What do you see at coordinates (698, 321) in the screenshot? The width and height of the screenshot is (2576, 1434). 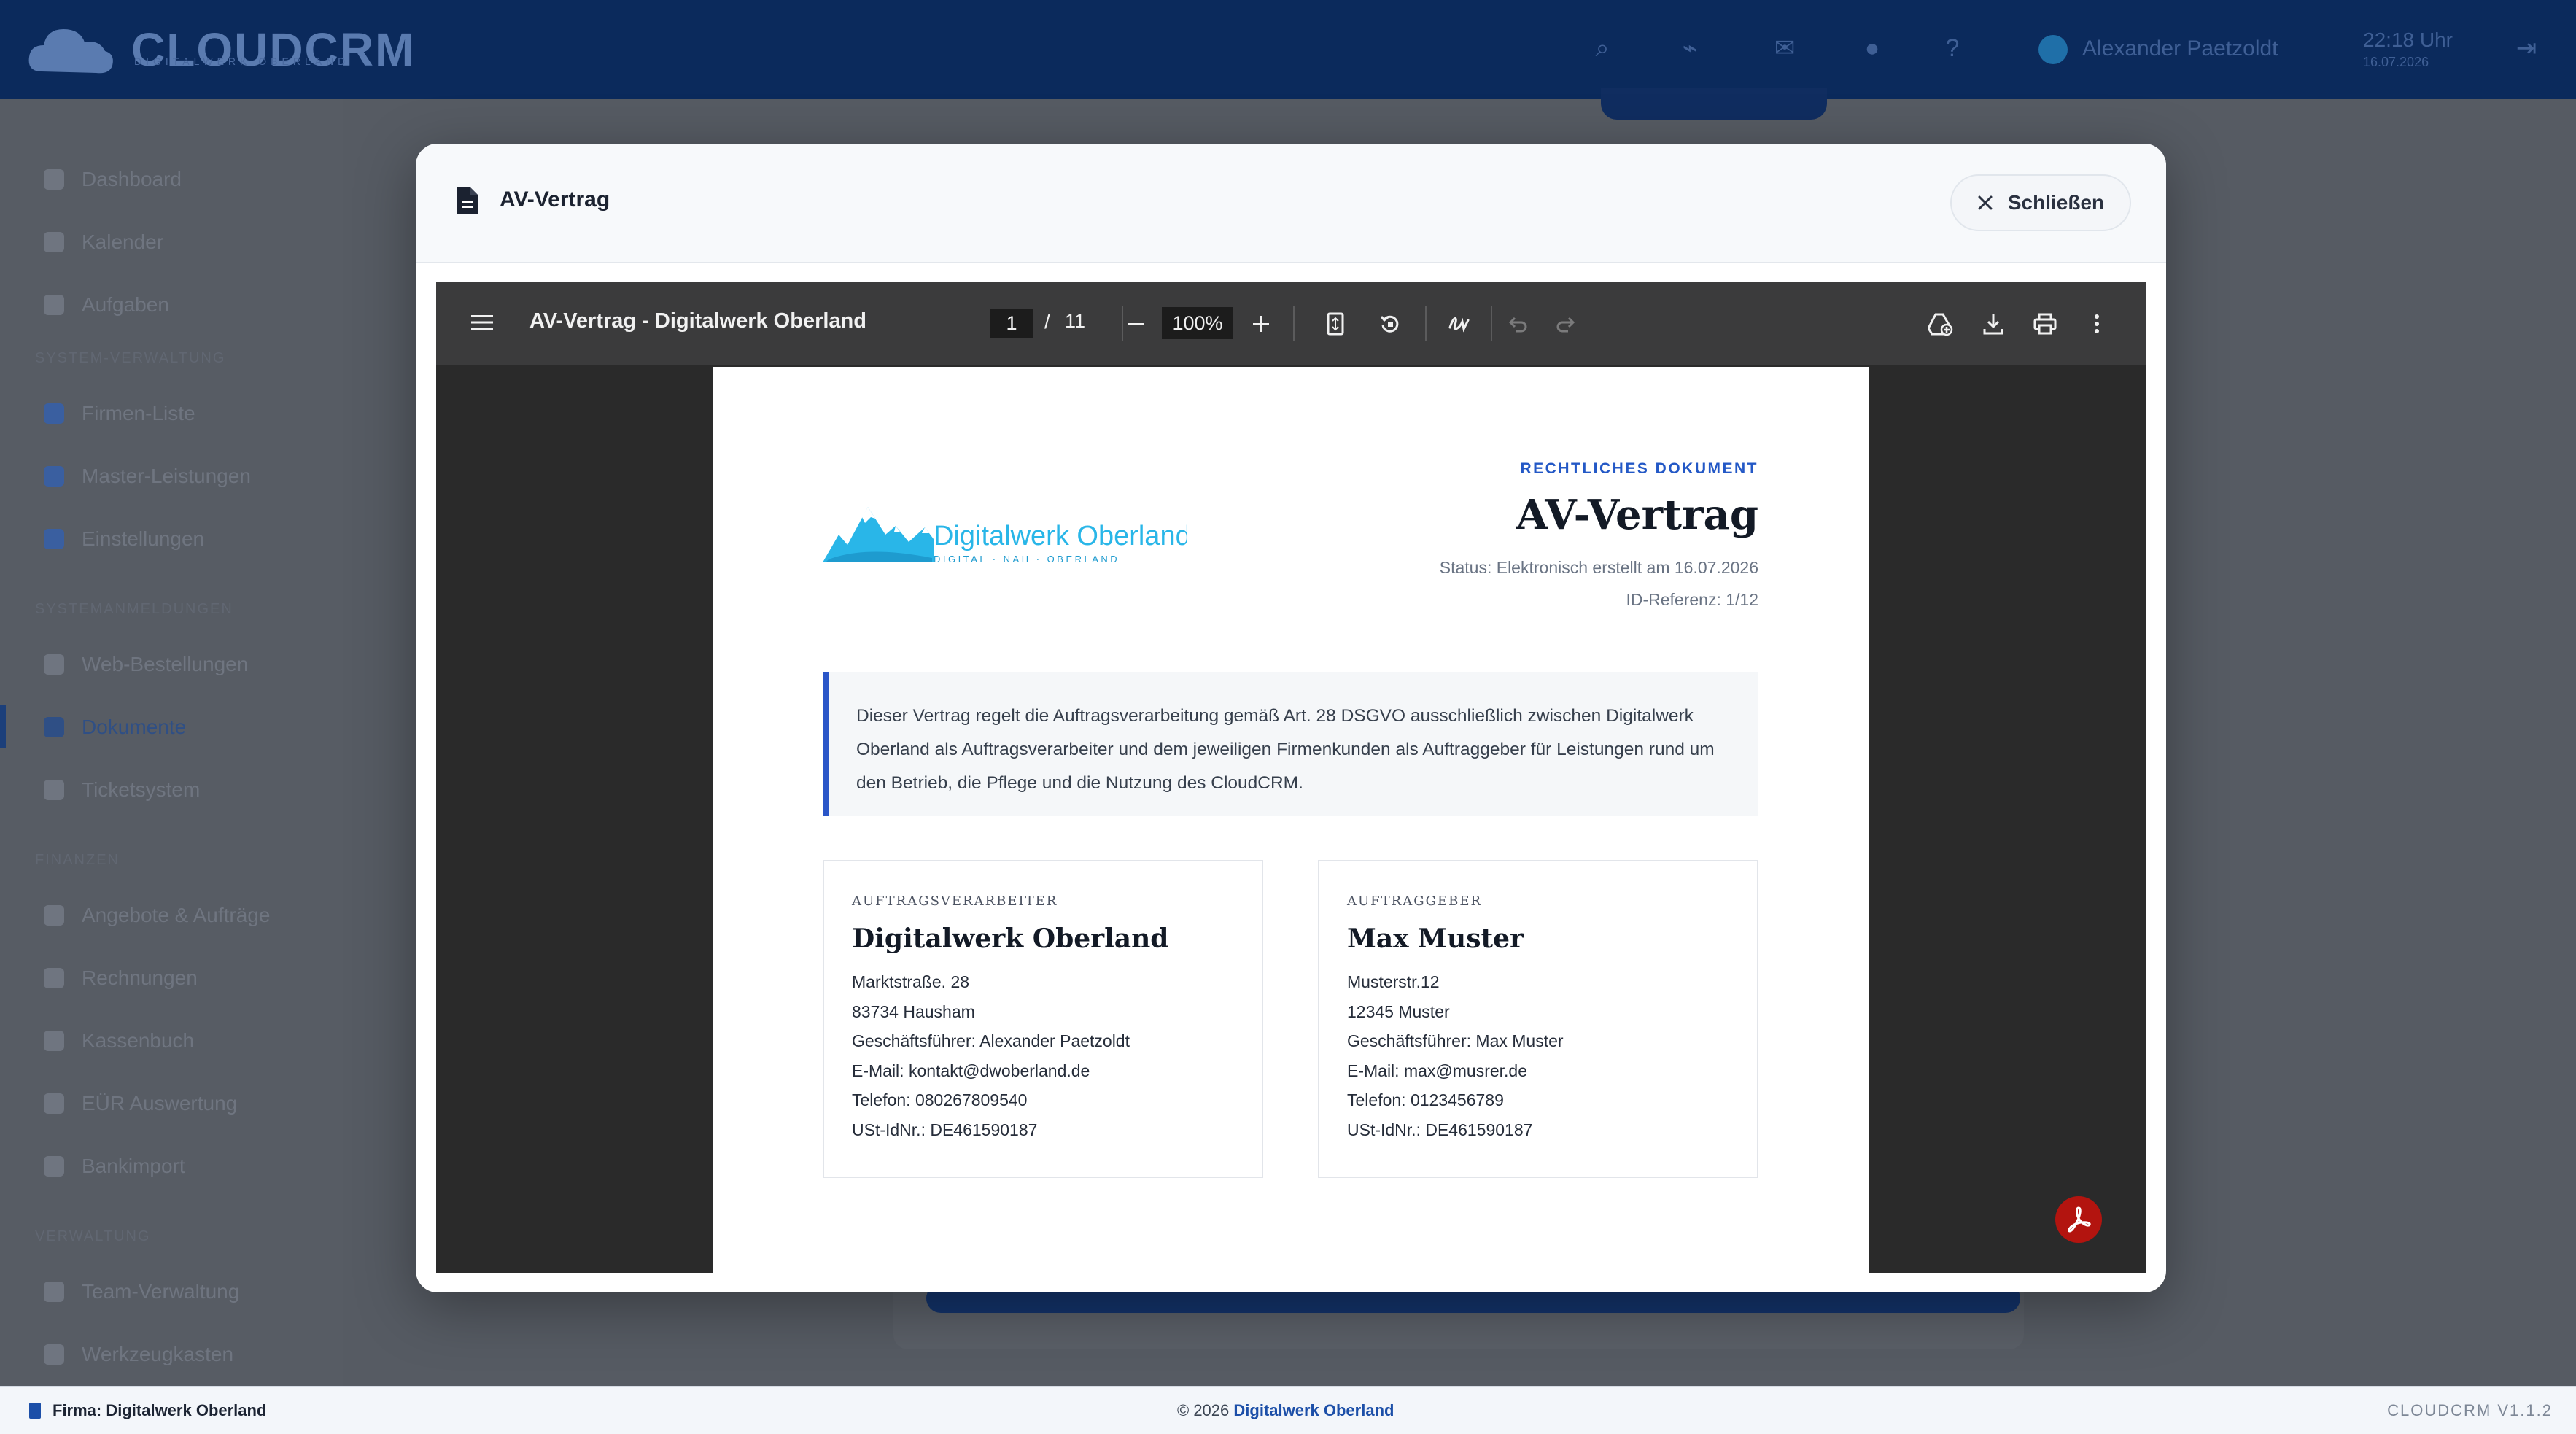 I see `pdf-file-title: AV-Vertrag - Digitalwerk Oberland` at bounding box center [698, 321].